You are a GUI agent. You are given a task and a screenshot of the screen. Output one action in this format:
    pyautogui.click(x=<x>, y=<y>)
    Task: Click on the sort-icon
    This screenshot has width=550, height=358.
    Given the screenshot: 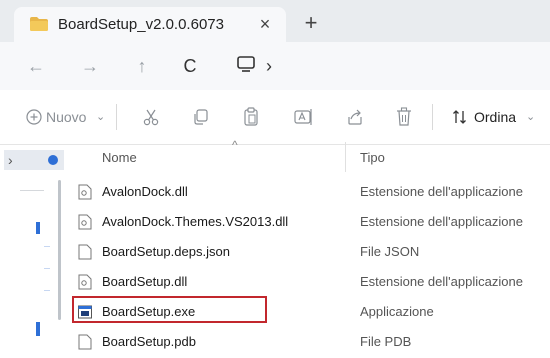 What is the action you would take?
    pyautogui.click(x=459, y=117)
    